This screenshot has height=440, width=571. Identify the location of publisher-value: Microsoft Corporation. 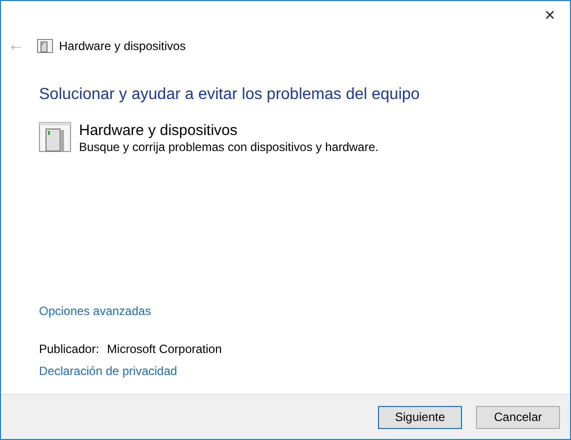
(164, 349).